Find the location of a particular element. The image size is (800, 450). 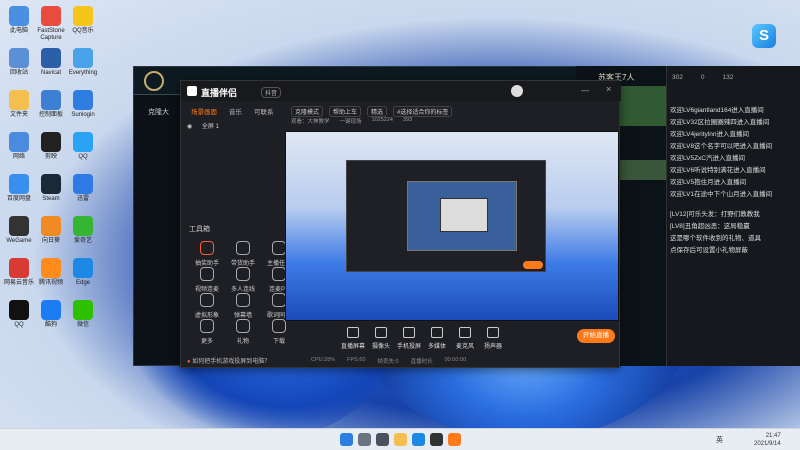

source-label: 扬声器 is located at coordinates (492, 347).